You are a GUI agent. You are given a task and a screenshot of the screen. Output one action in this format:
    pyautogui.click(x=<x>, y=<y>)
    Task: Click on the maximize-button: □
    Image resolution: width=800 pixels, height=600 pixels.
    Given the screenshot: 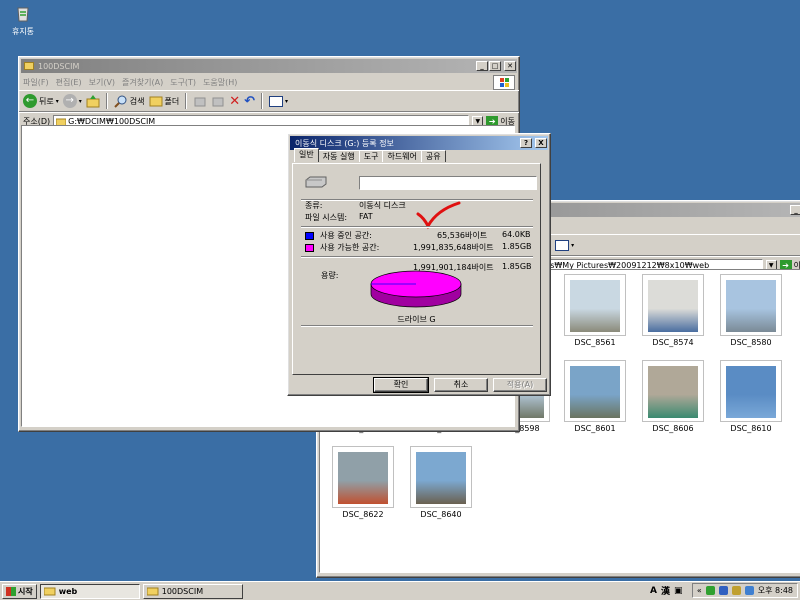 What is the action you would take?
    pyautogui.click(x=495, y=66)
    